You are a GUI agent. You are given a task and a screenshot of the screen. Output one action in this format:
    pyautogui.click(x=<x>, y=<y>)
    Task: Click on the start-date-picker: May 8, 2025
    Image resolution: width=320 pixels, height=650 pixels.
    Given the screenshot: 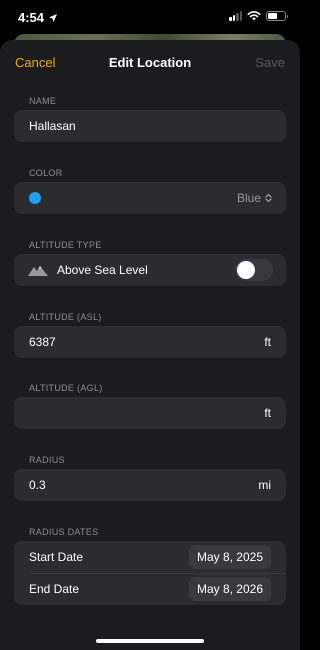 What is the action you would take?
    pyautogui.click(x=229, y=557)
    